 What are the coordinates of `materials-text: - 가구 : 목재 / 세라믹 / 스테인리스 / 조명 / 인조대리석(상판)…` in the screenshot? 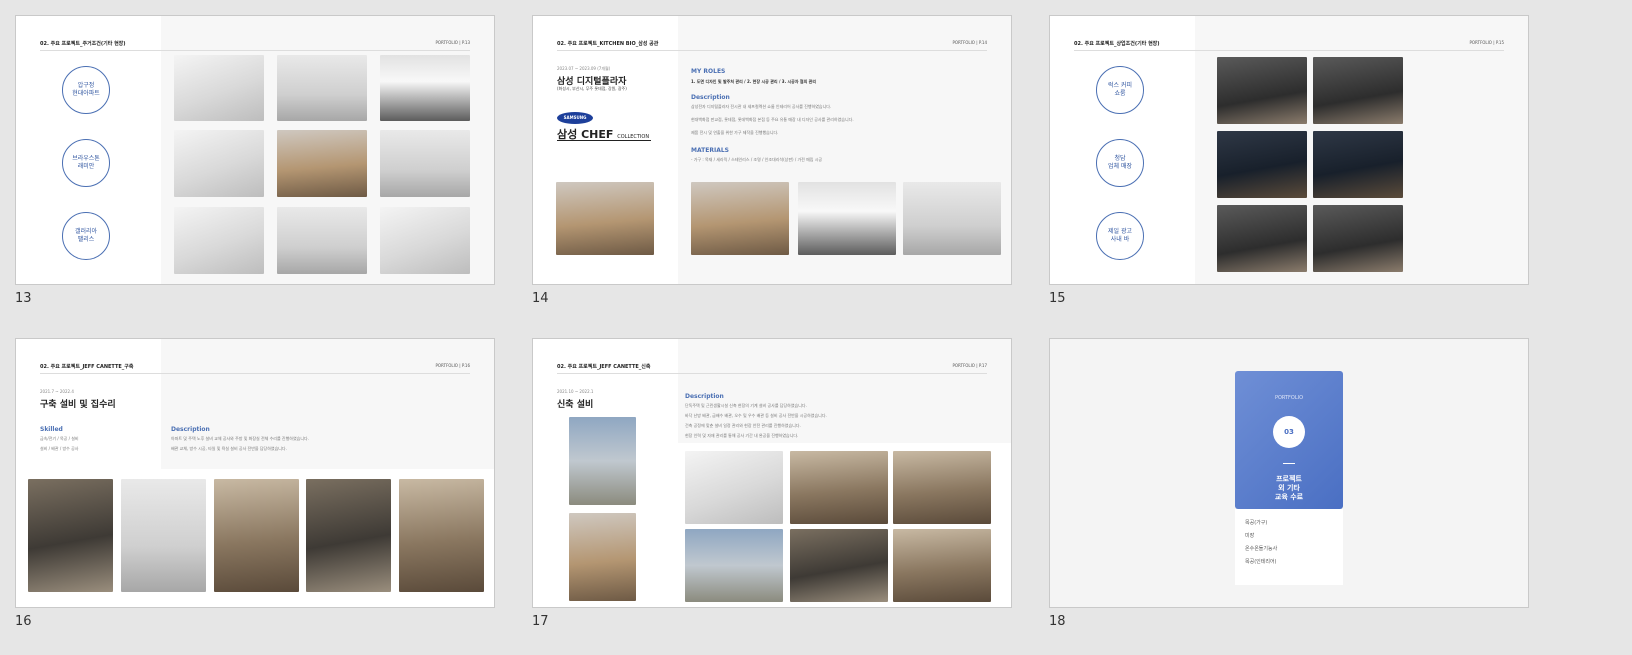 It's located at (757, 159).